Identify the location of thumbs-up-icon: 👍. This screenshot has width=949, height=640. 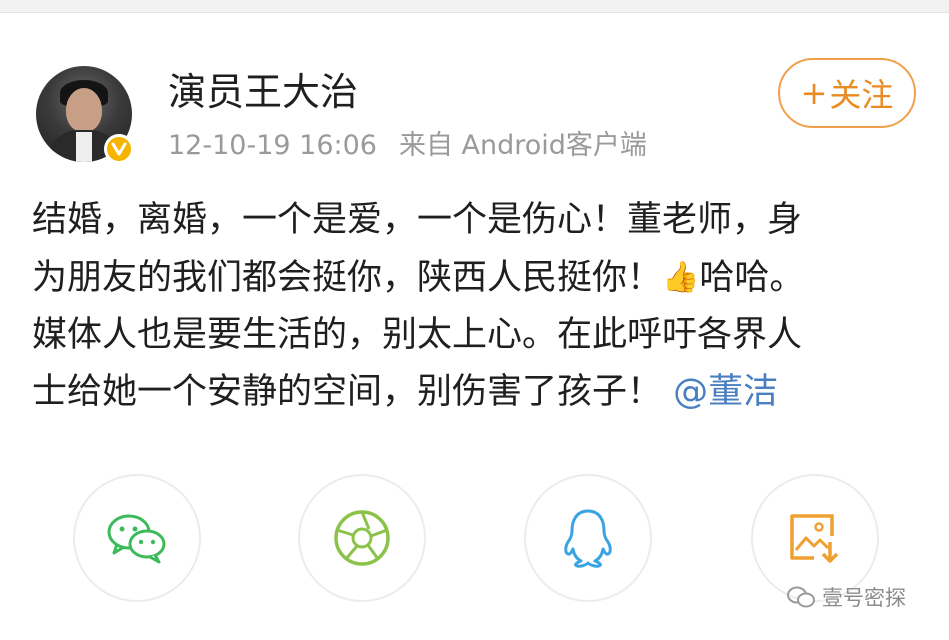
(681, 277).